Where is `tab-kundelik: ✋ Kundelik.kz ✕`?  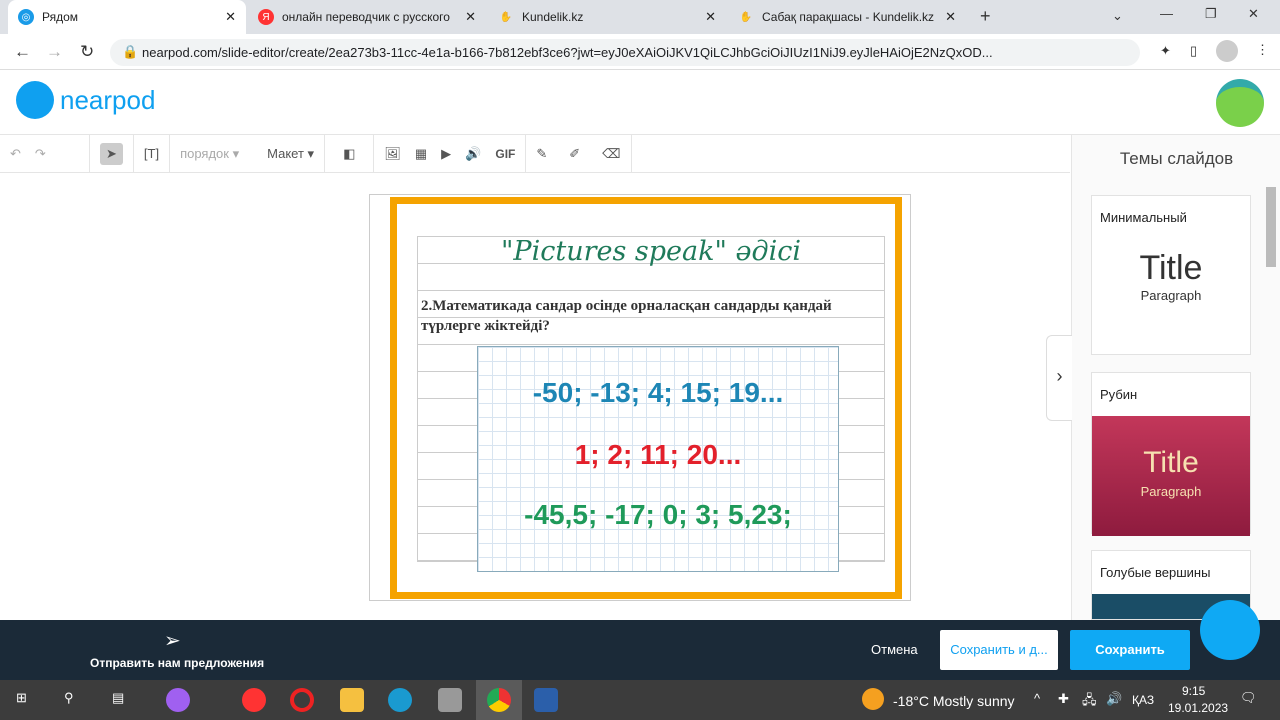 tab-kundelik: ✋ Kundelik.kz ✕ is located at coordinates (607, 17).